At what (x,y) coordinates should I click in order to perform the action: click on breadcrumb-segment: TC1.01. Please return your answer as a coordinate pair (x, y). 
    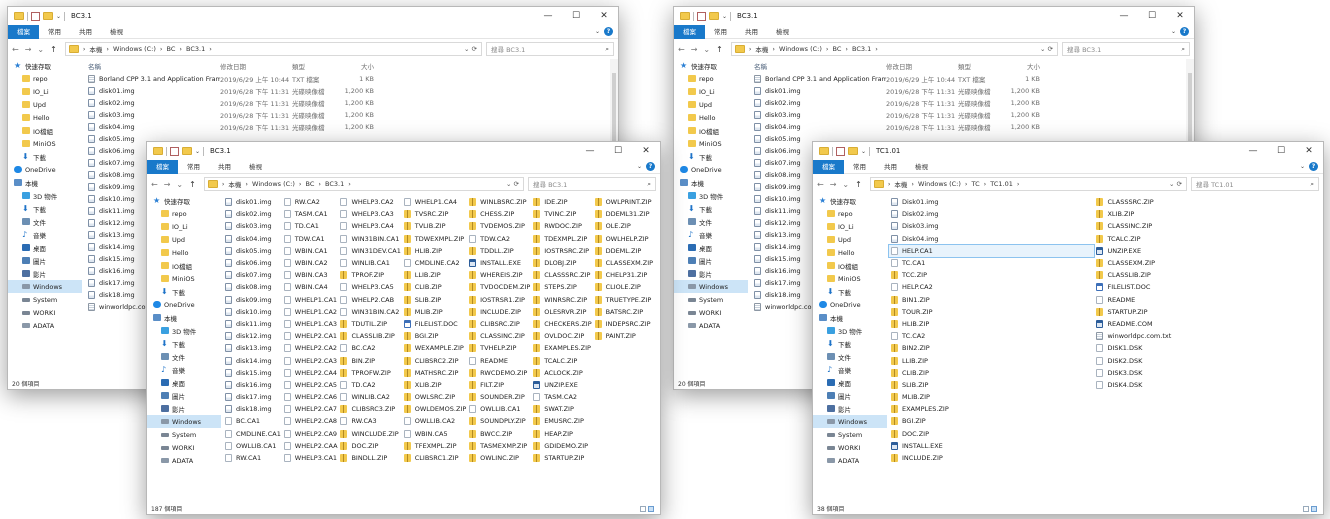
    Looking at the image, I should click on (1001, 184).